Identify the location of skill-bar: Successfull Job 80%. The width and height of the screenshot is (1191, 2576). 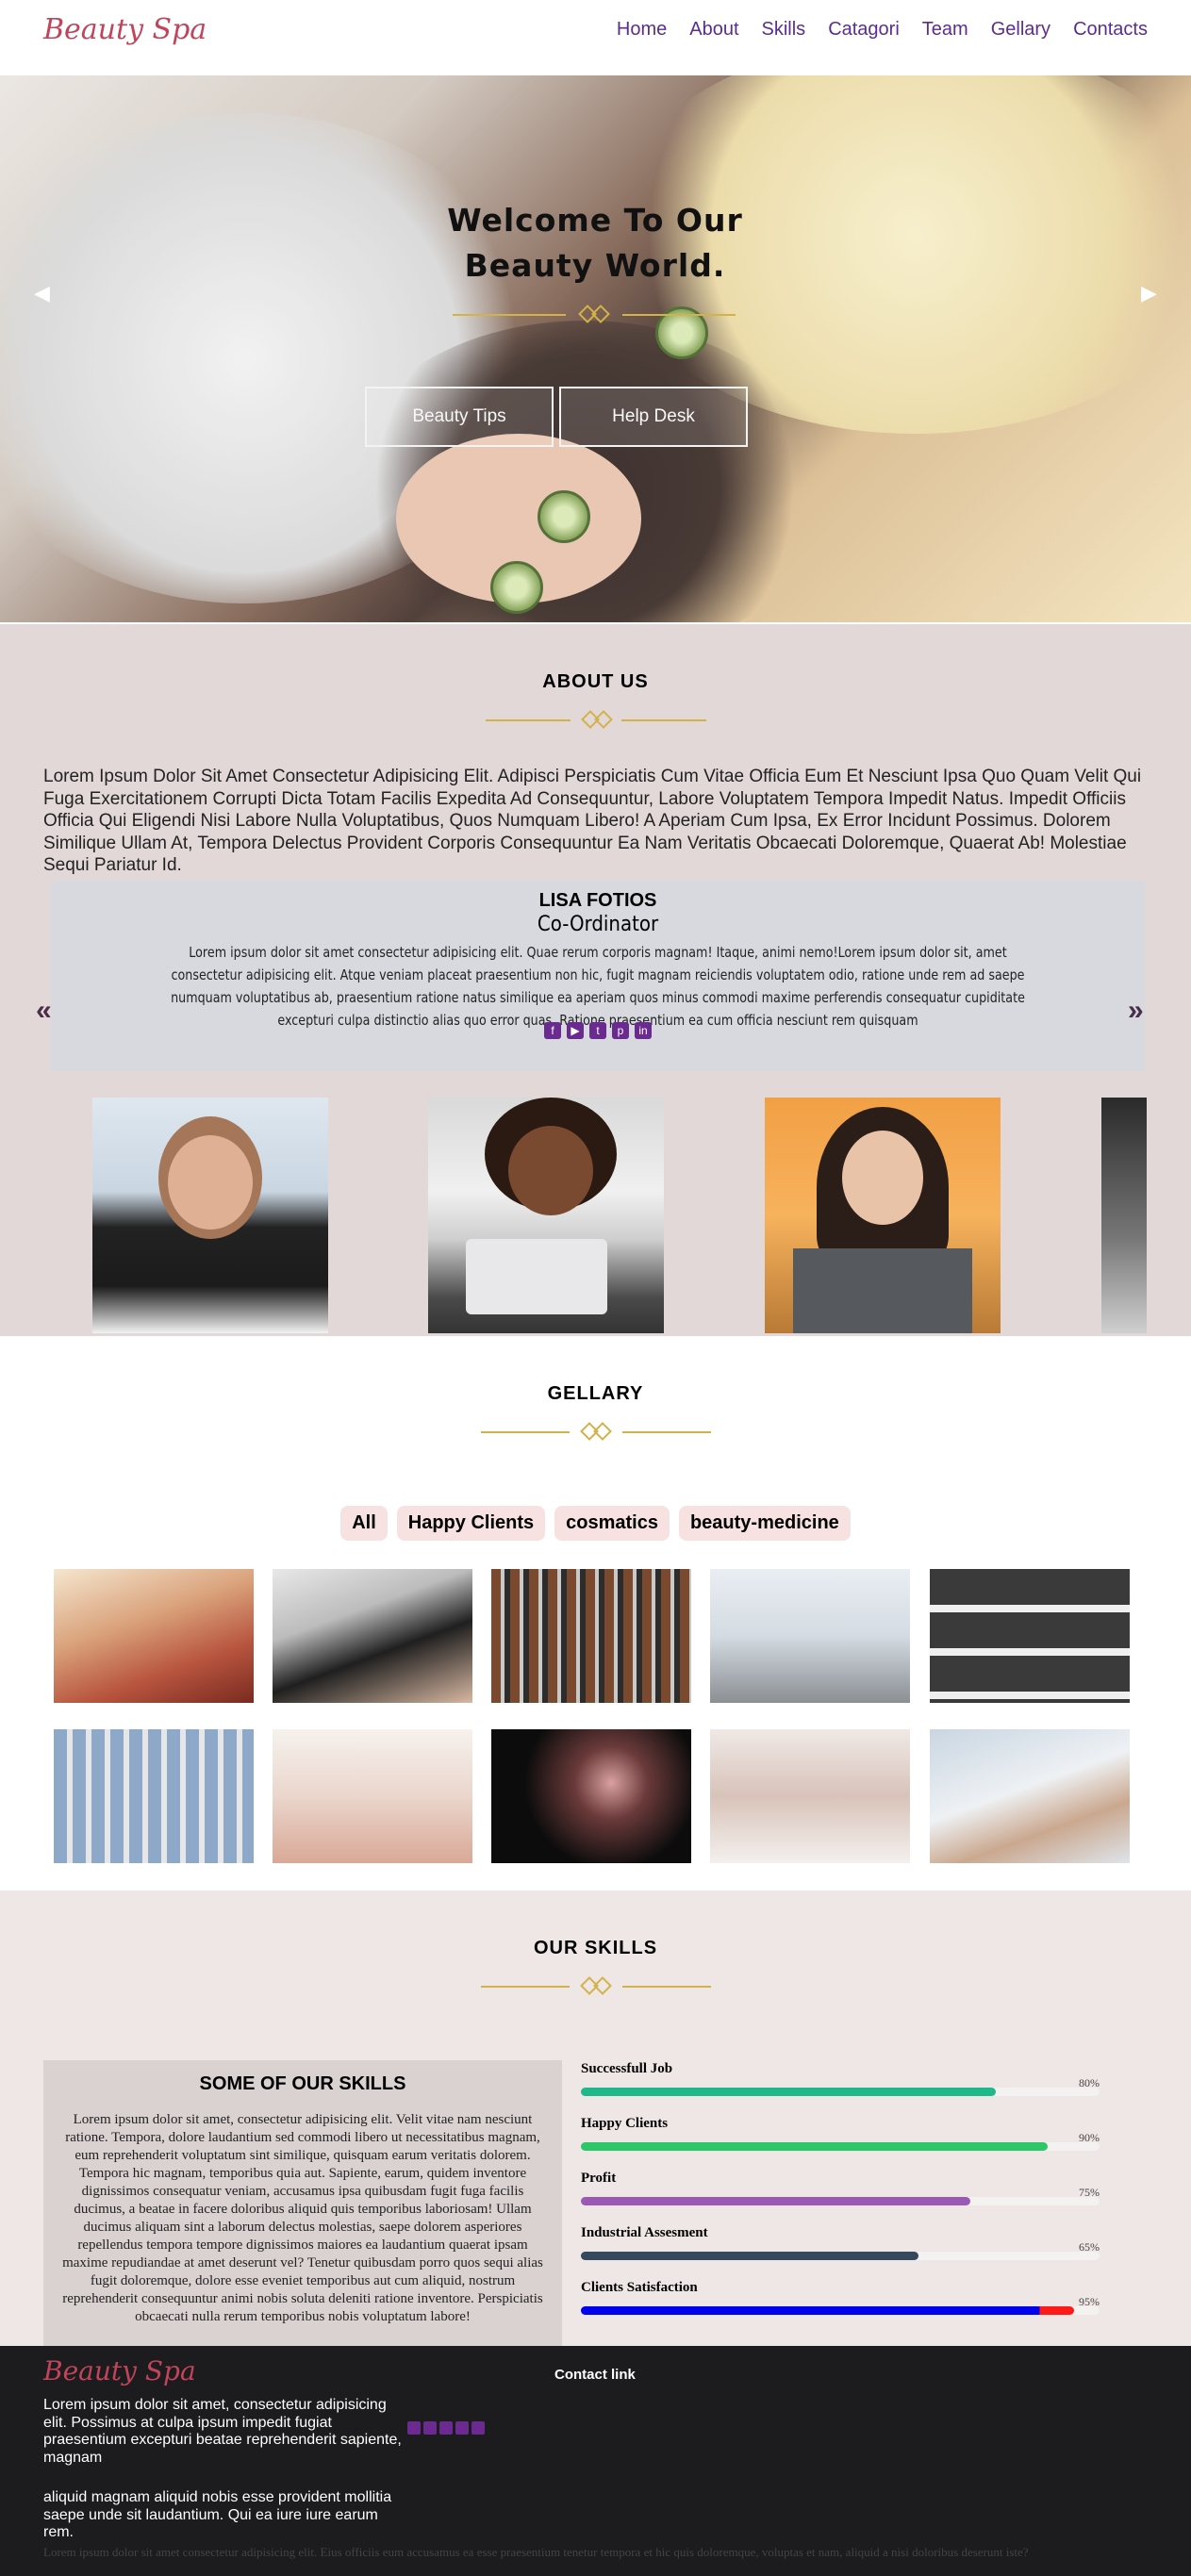
(840, 2080).